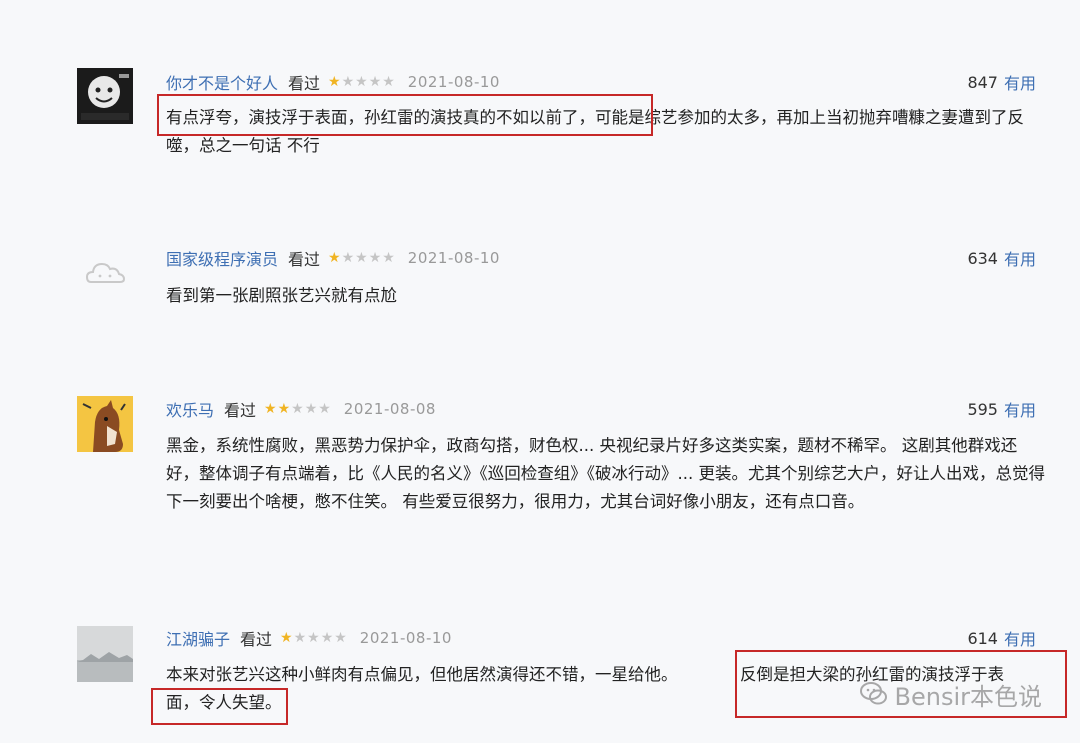 The height and width of the screenshot is (743, 1080). I want to click on review-text: 本来对张艺兴这种小鲜肉有点偏见，但他居然演得还不错，一星给他。, so click(422, 674).